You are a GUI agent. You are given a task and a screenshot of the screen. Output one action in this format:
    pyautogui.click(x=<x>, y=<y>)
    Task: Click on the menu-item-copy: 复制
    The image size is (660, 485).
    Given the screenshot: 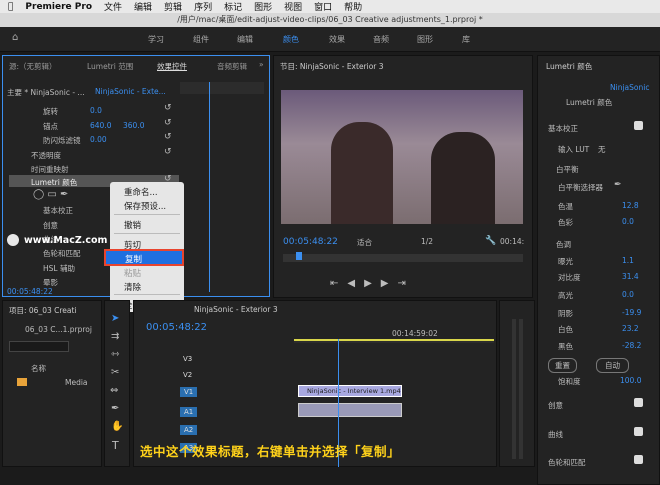 What is the action you would take?
    pyautogui.click(x=133, y=259)
    